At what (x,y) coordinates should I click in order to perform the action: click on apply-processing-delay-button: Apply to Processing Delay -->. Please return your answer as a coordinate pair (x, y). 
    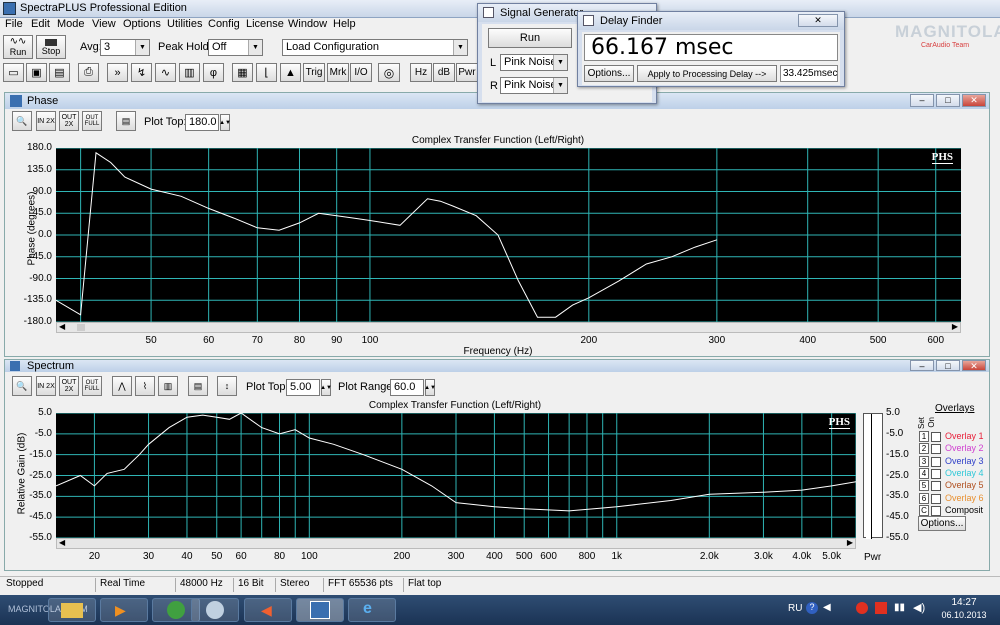
    Looking at the image, I should click on (707, 73).